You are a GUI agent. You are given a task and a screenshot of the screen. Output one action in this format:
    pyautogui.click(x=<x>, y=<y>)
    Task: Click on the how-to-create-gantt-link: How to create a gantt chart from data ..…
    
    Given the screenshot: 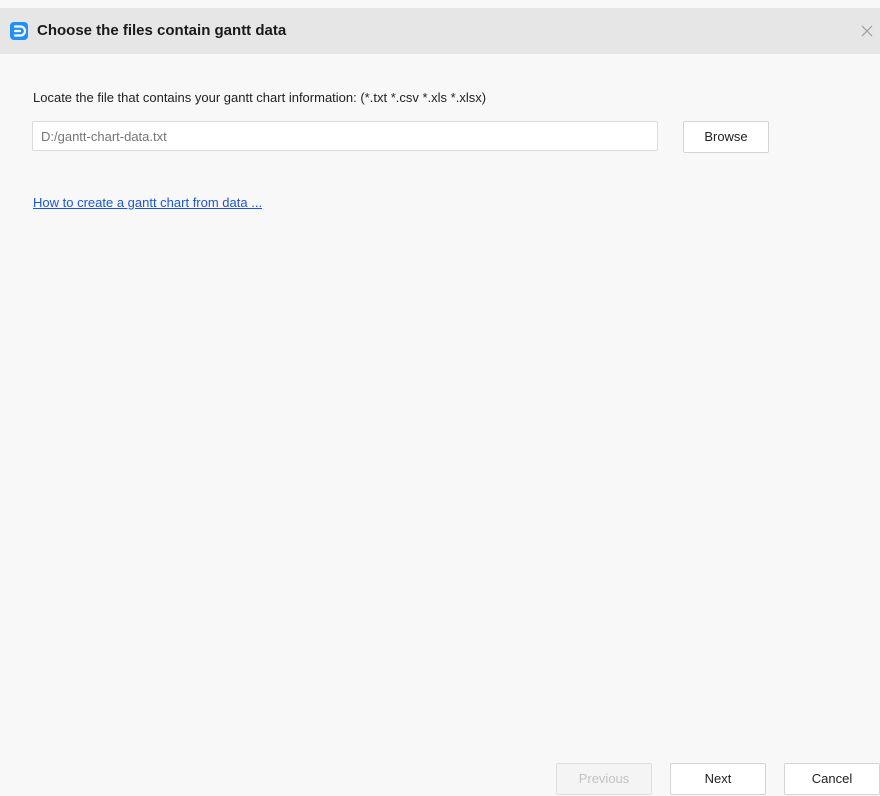 What is the action you would take?
    pyautogui.click(x=147, y=203)
    